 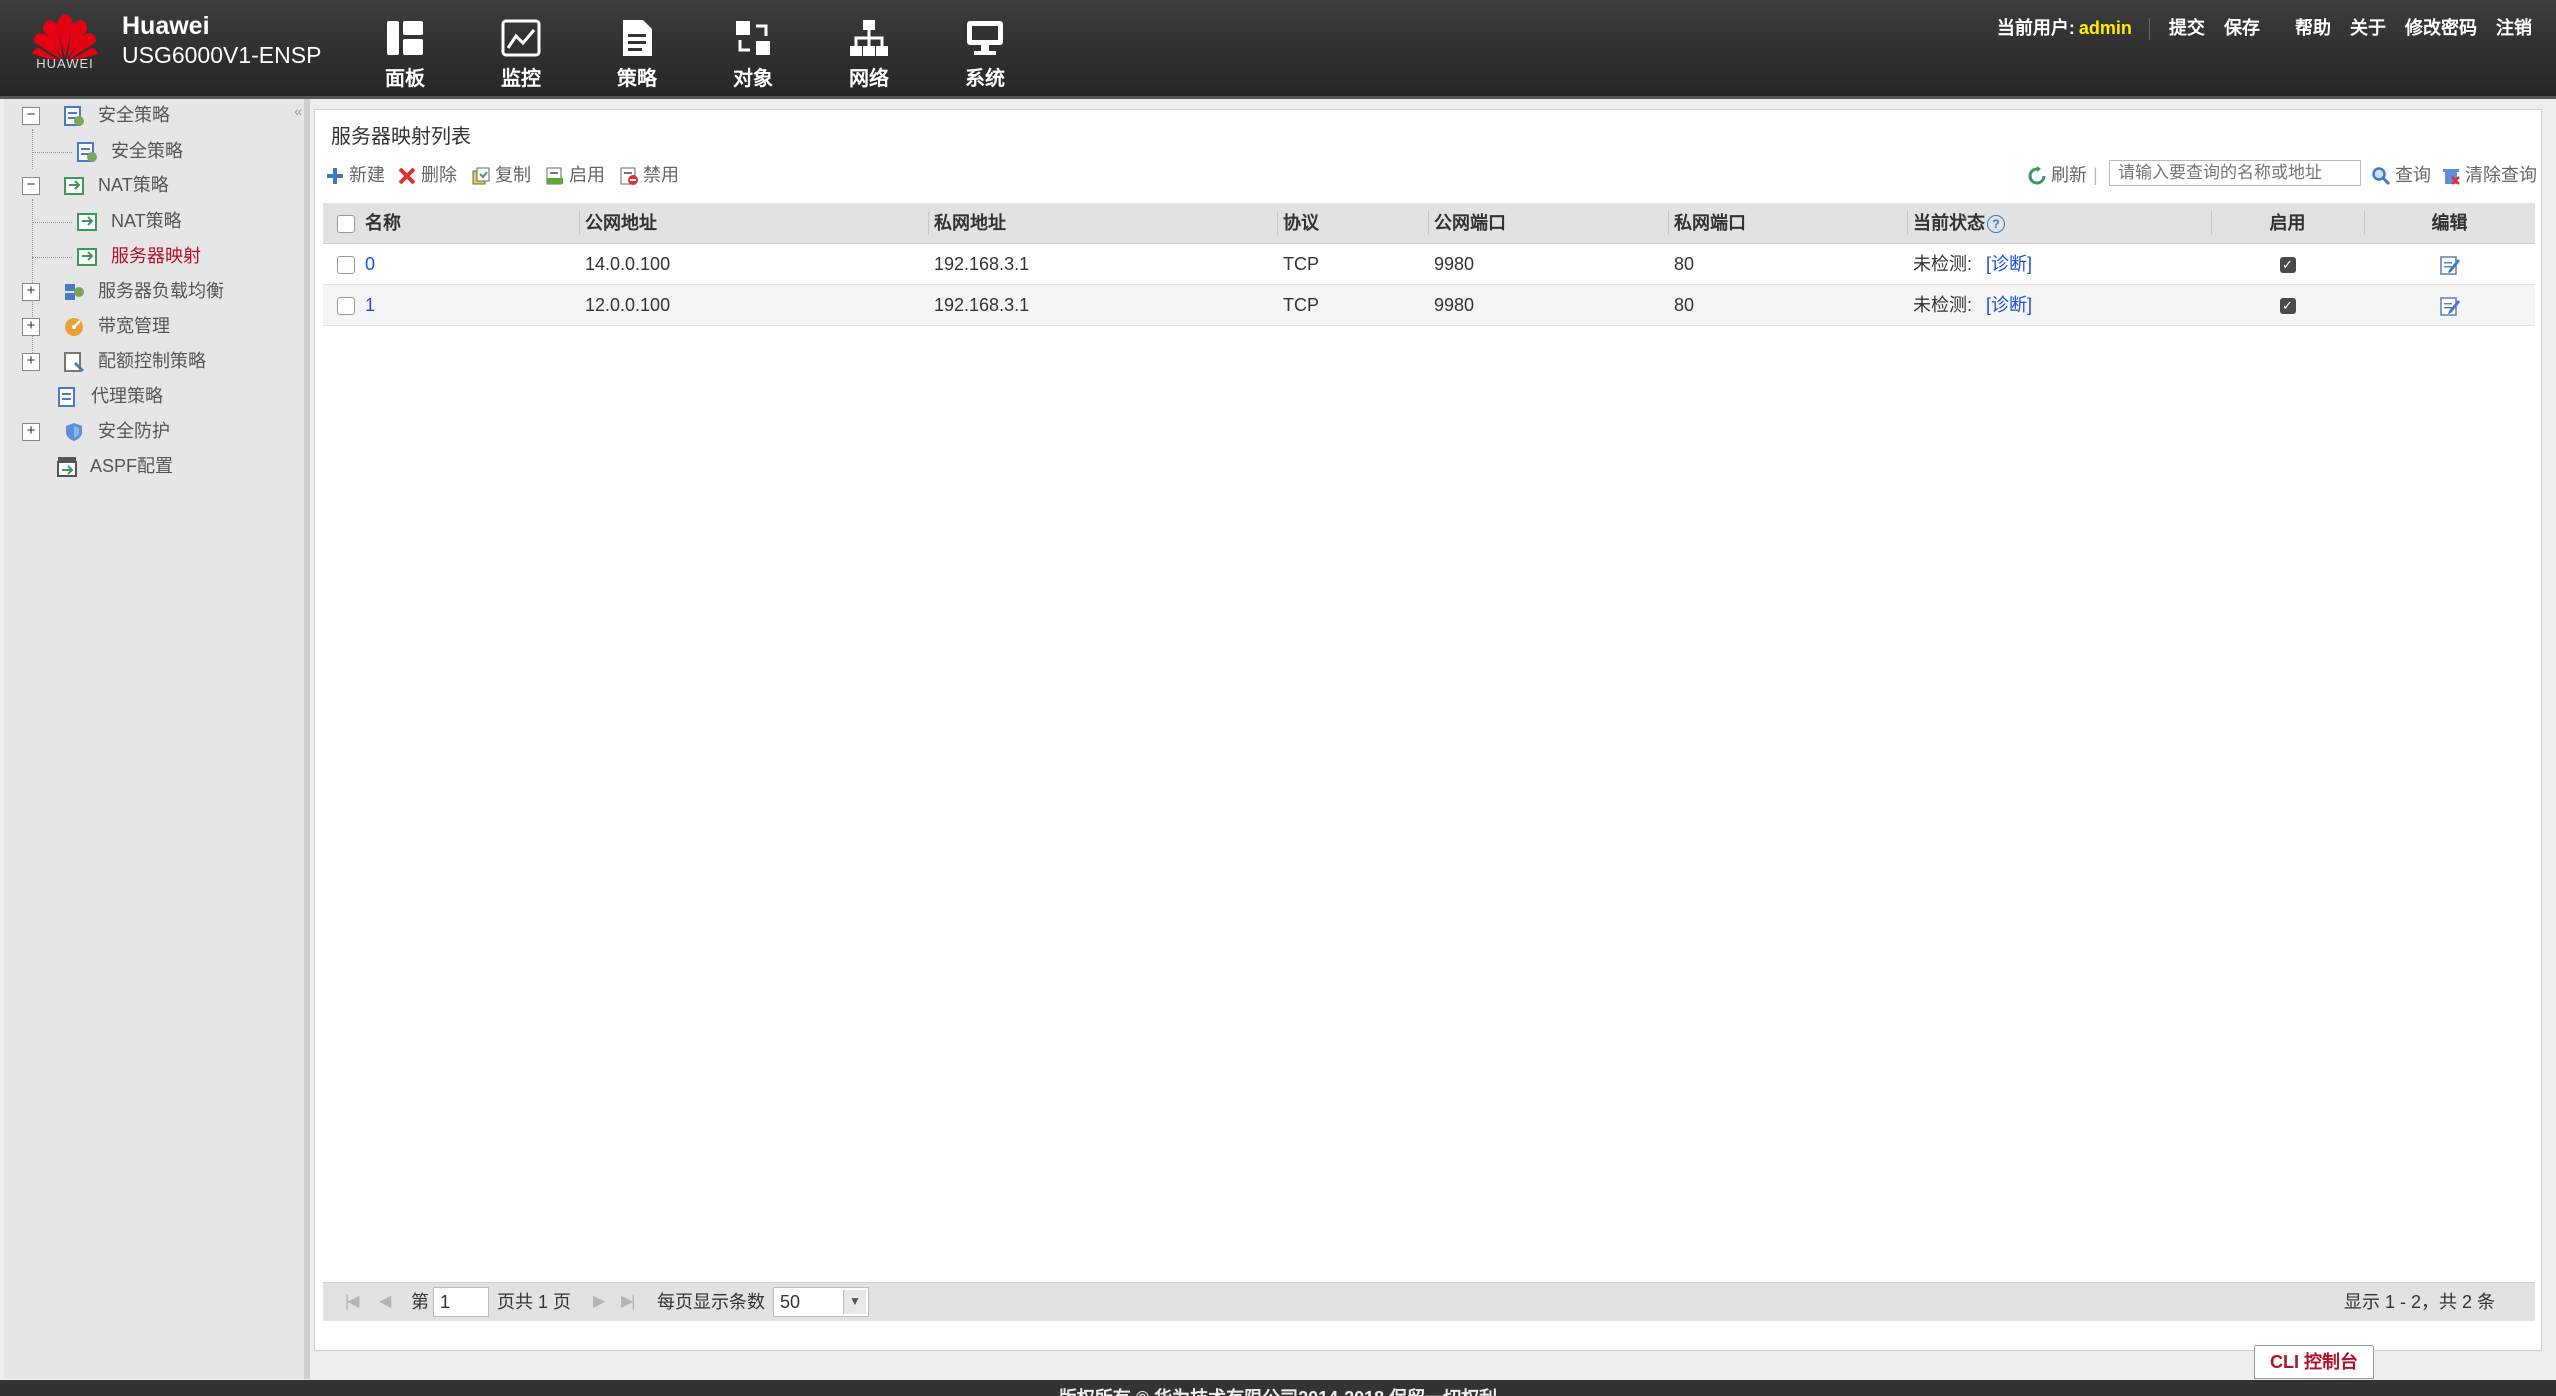 What do you see at coordinates (753, 54) in the screenshot?
I see `nav-object: 对象` at bounding box center [753, 54].